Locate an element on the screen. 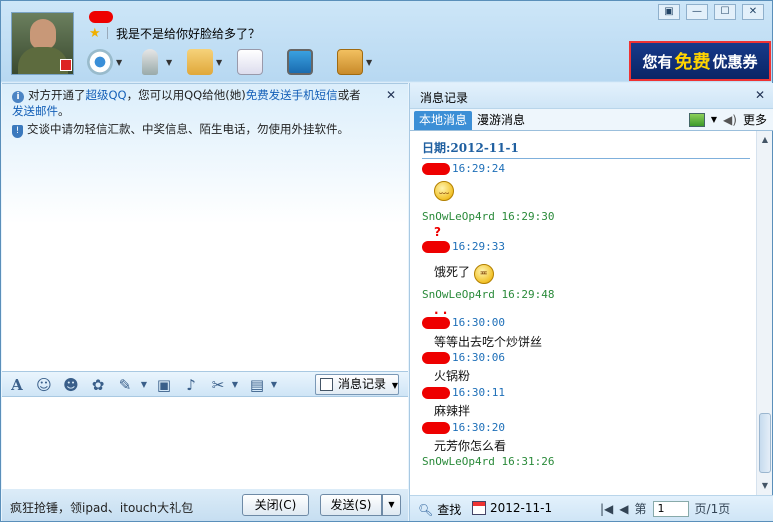  remote-assist-button is located at coordinates (310, 62).